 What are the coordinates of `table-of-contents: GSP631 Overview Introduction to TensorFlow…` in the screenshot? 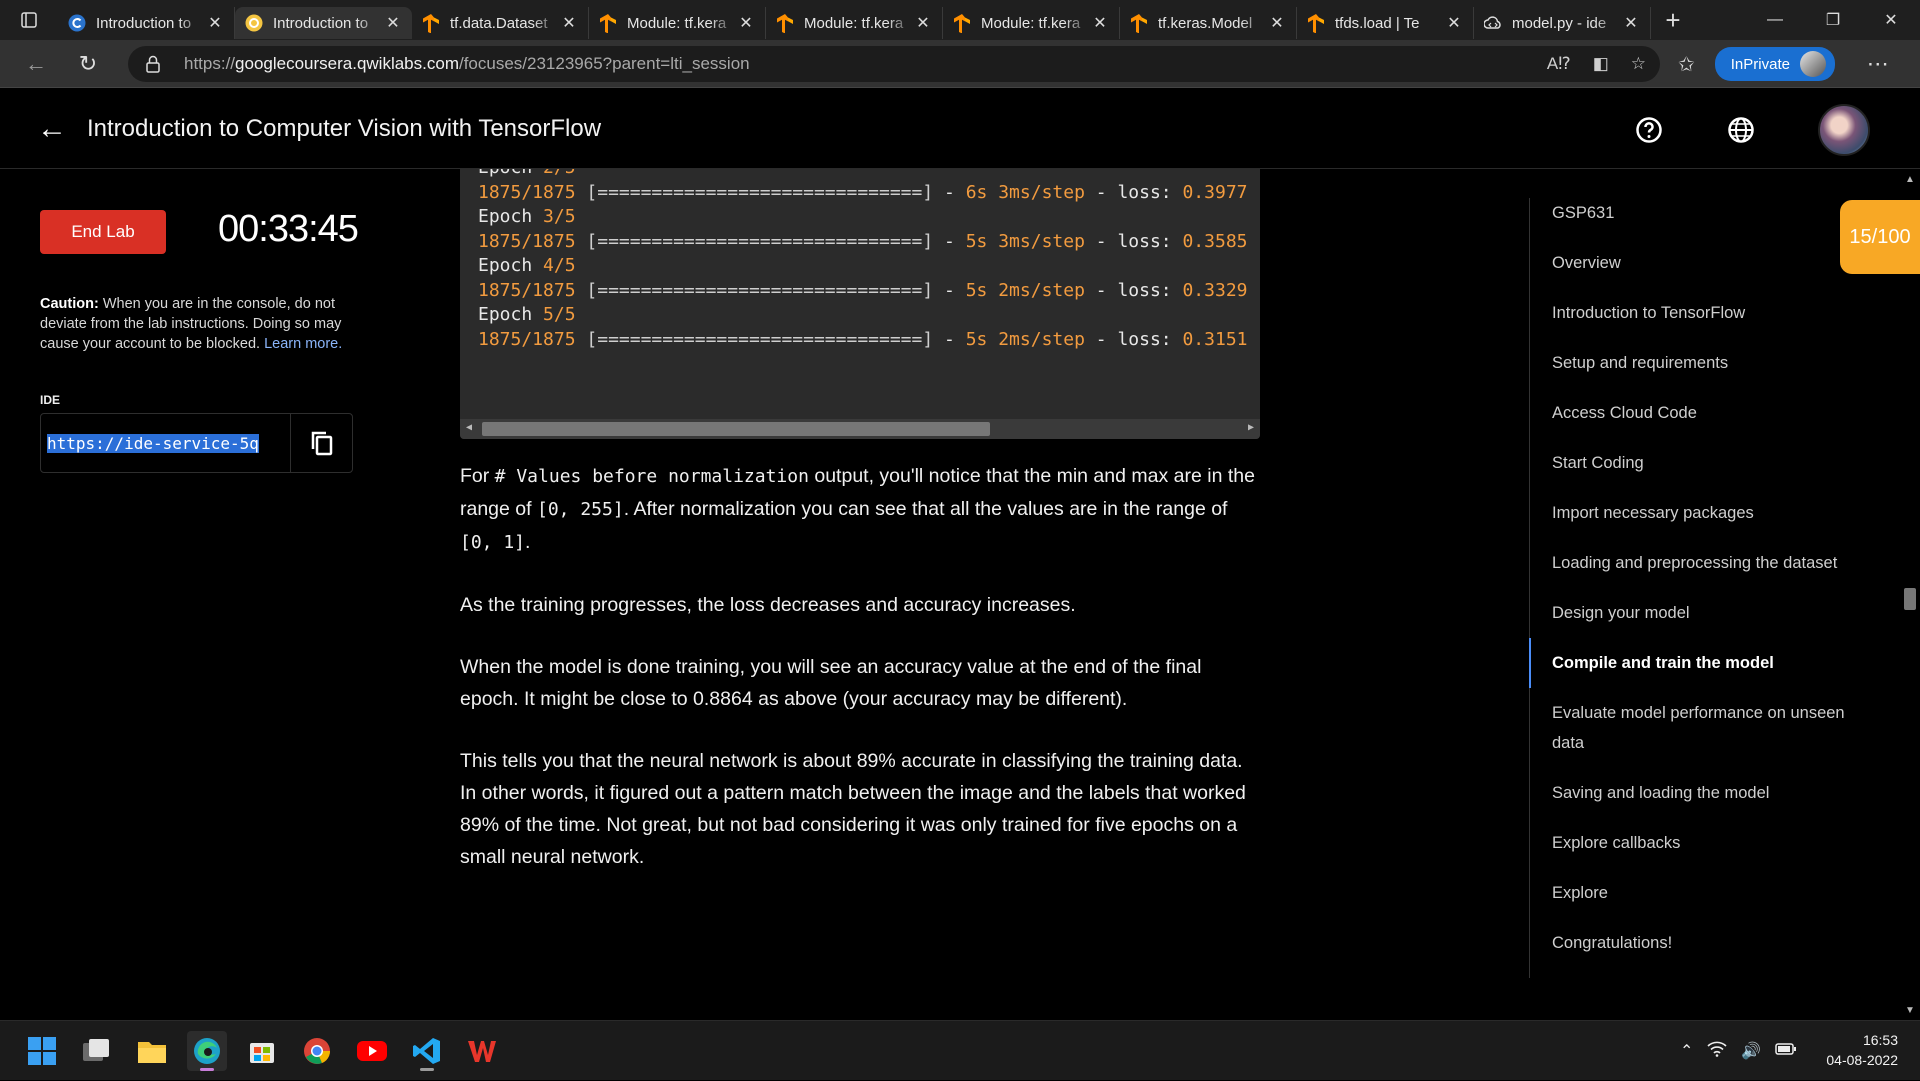 It's located at (1699, 588).